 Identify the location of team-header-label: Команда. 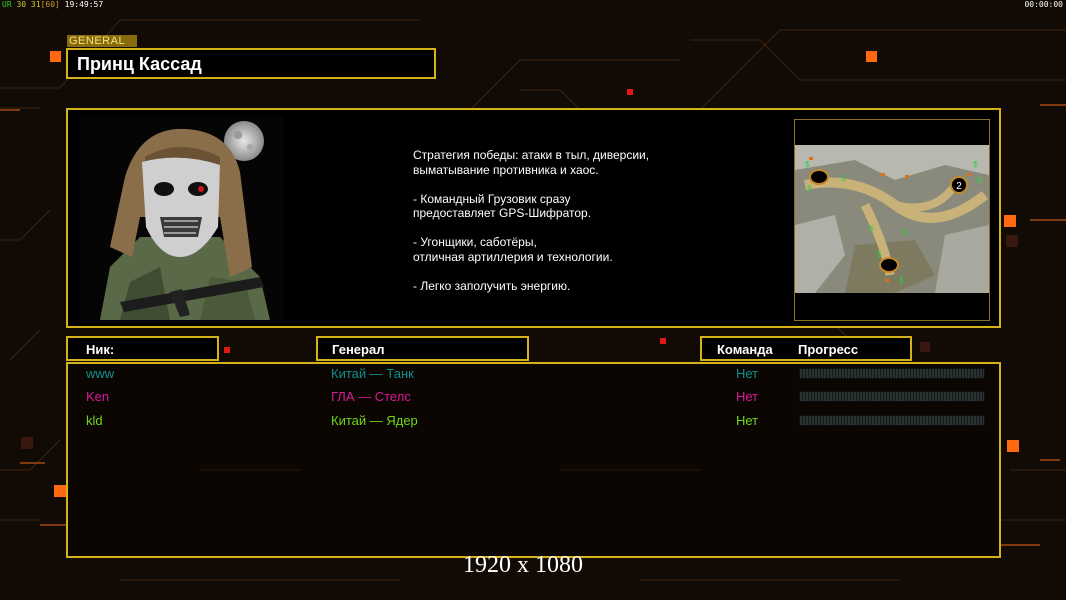
(745, 349).